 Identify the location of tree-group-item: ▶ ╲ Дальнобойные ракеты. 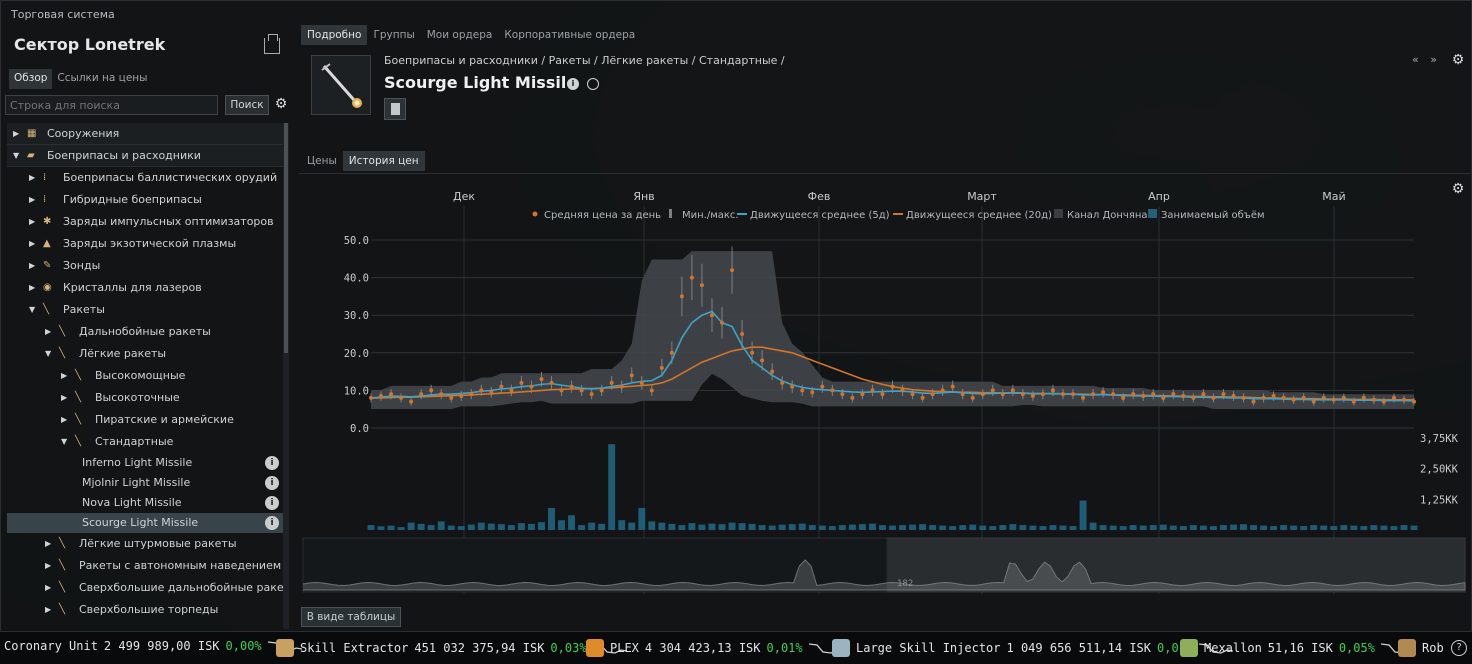
(145, 332).